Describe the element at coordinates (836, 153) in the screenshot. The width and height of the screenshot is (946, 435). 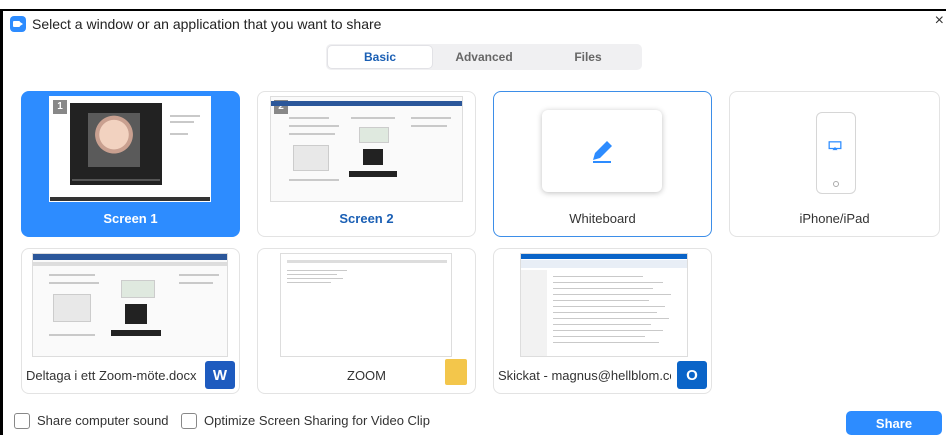
I see `phone-outline` at that location.